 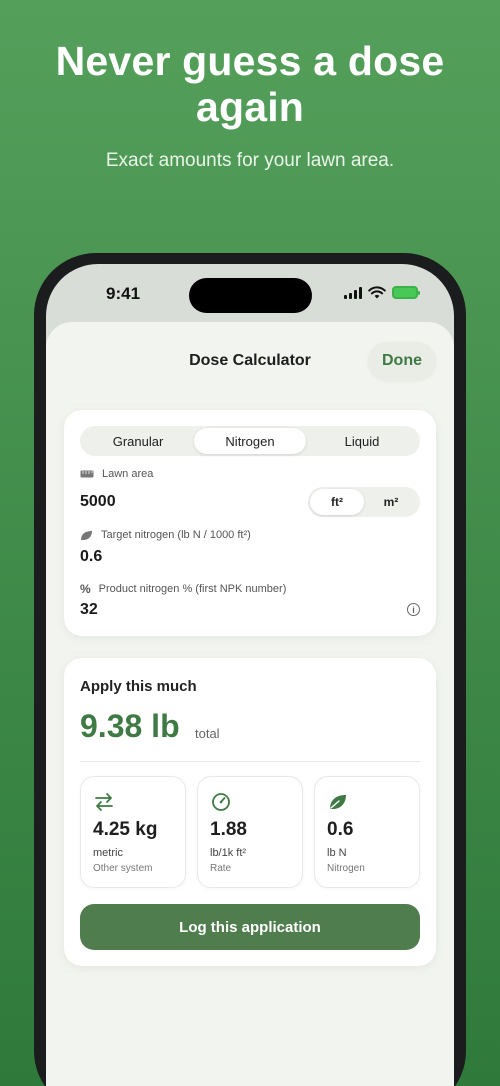 What do you see at coordinates (337, 853) in the screenshot?
I see `stat-unit: lb N` at bounding box center [337, 853].